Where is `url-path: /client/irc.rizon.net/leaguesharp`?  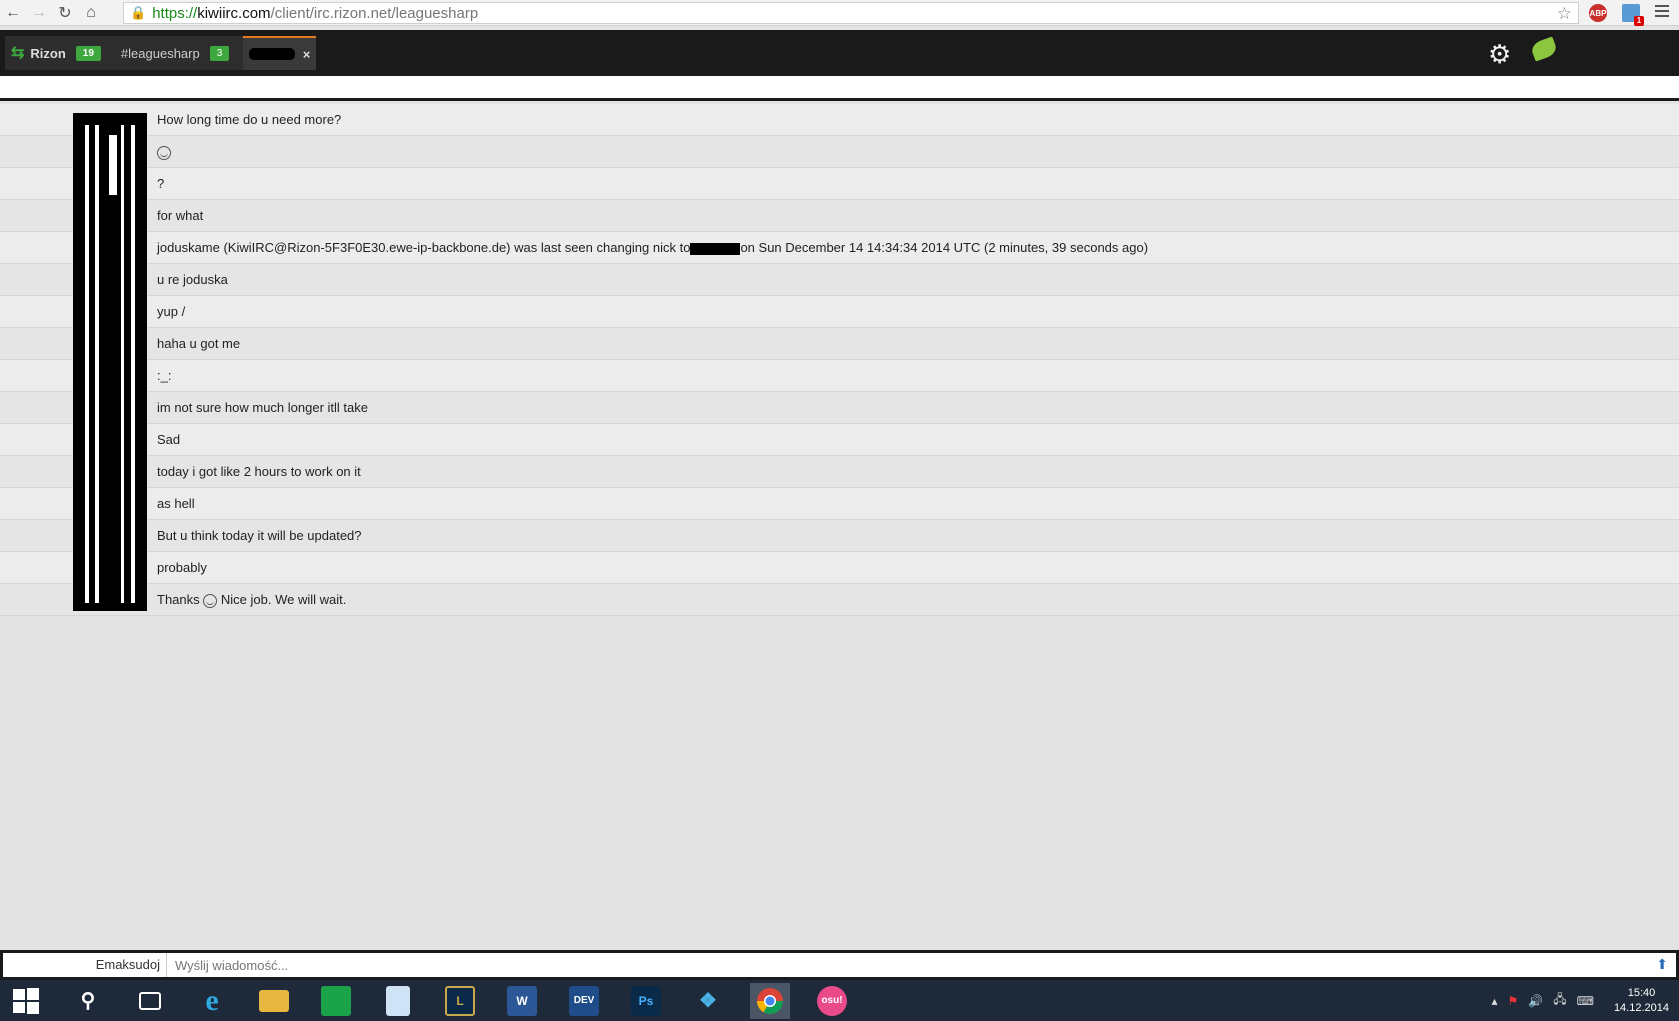
url-path: /client/irc.rizon.net/leaguesharp is located at coordinates (374, 13).